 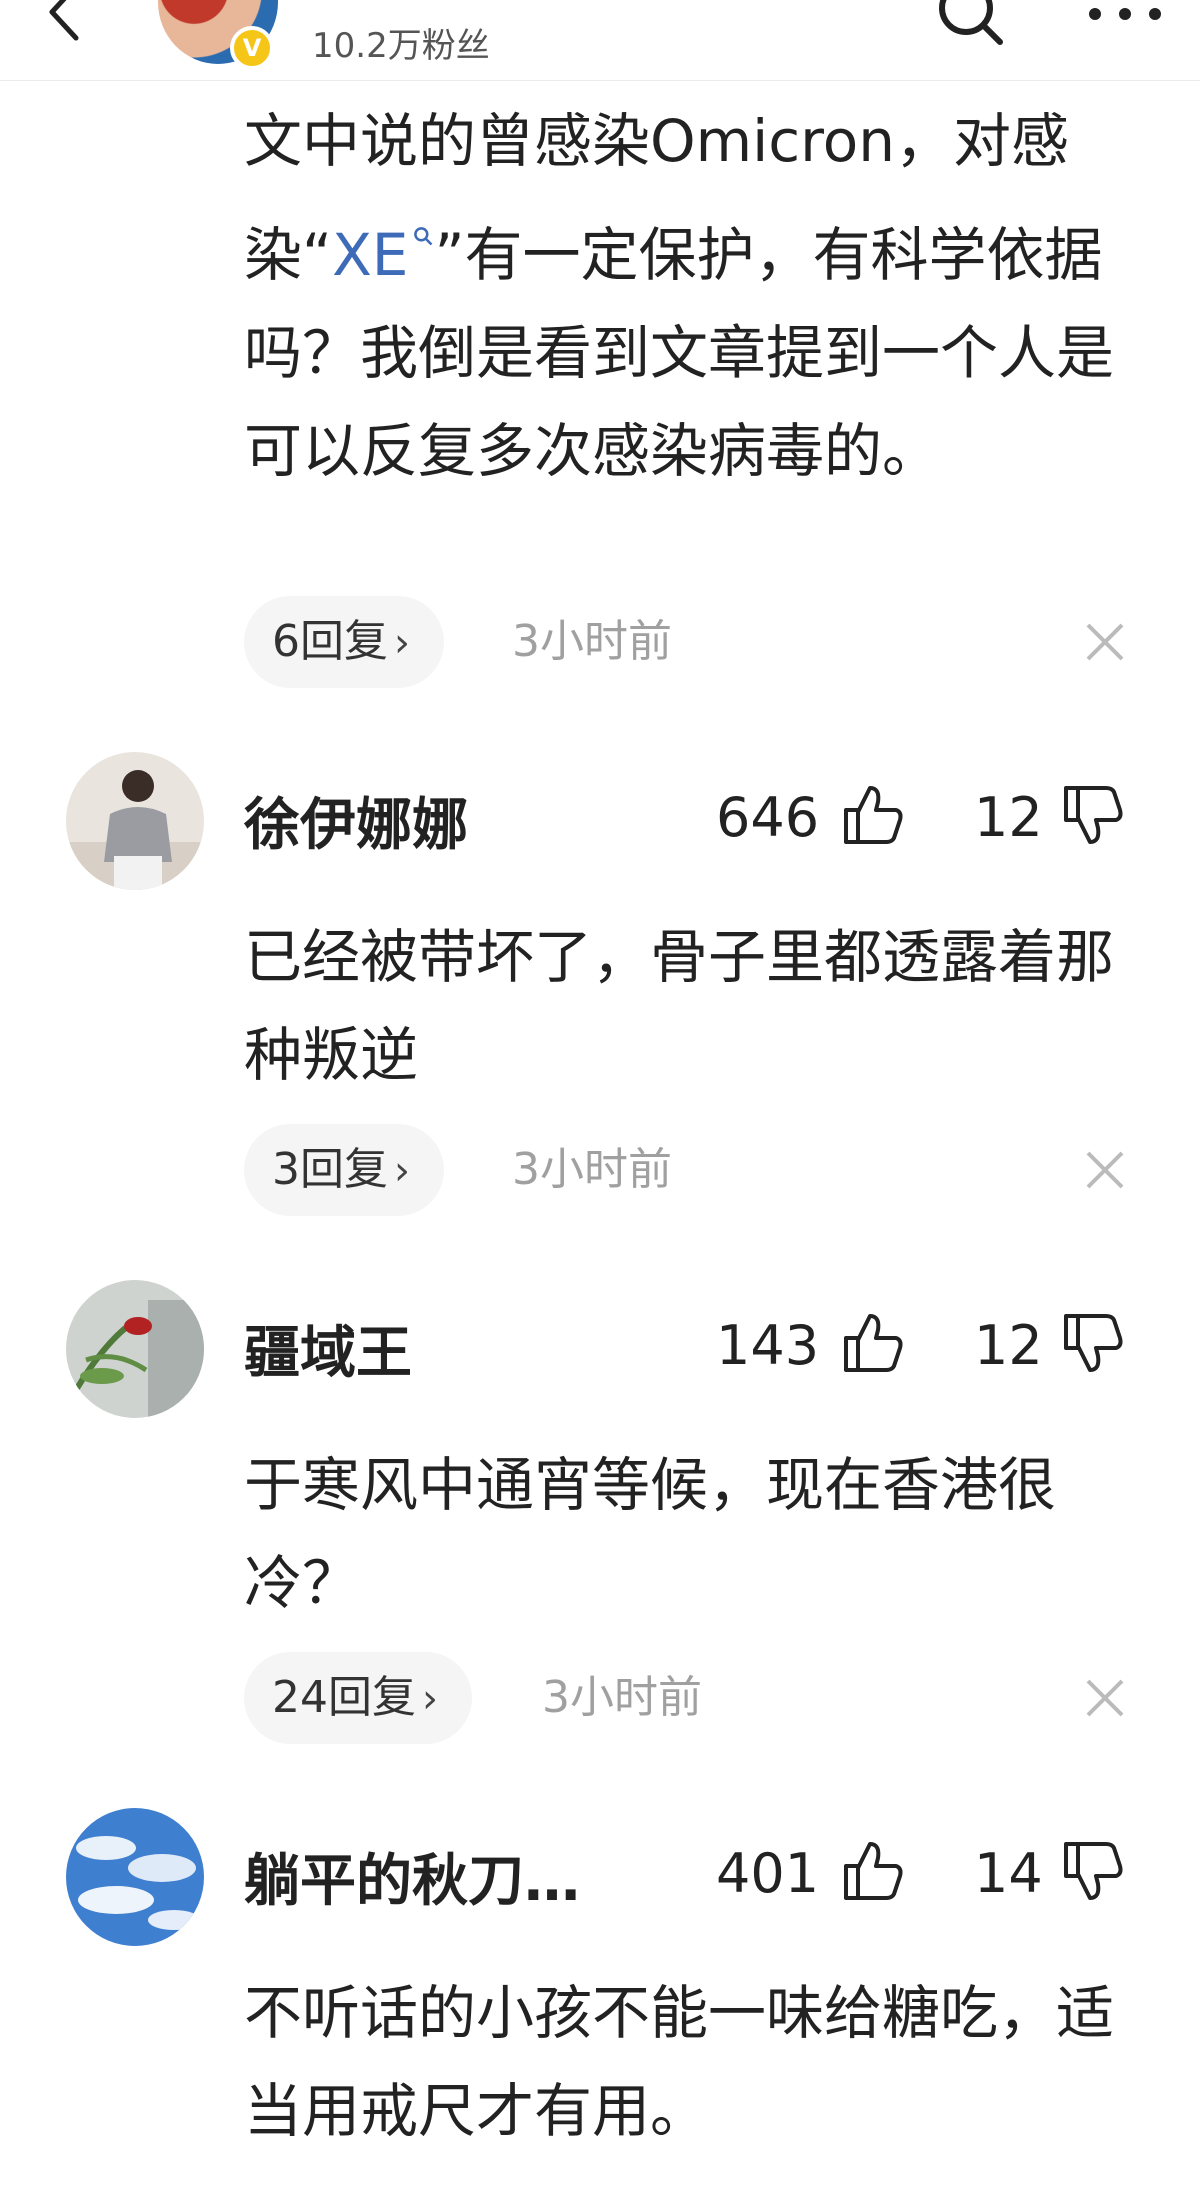 I want to click on author-fans-count: 10.2万粉丝, so click(x=401, y=46).